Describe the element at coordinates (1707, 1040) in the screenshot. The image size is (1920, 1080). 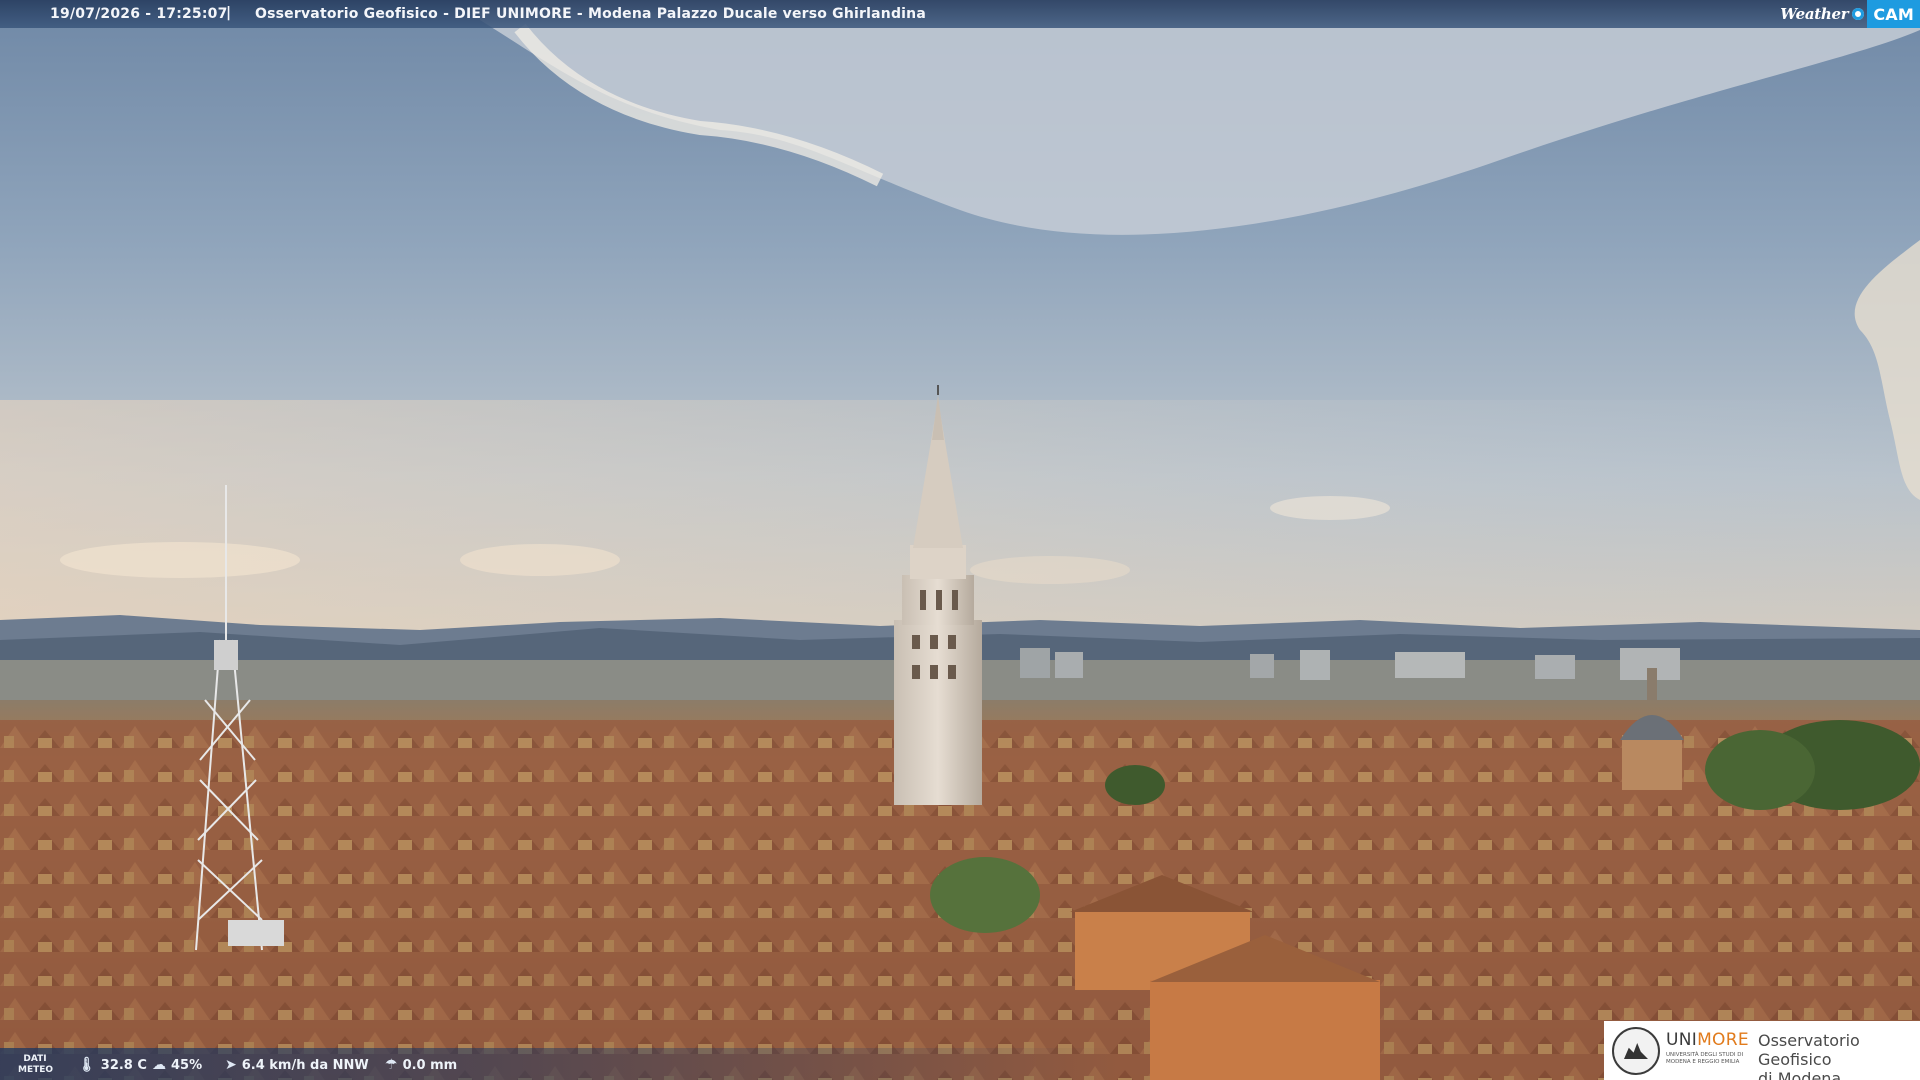
I see `unimore-wordmark: UNIMORE` at that location.